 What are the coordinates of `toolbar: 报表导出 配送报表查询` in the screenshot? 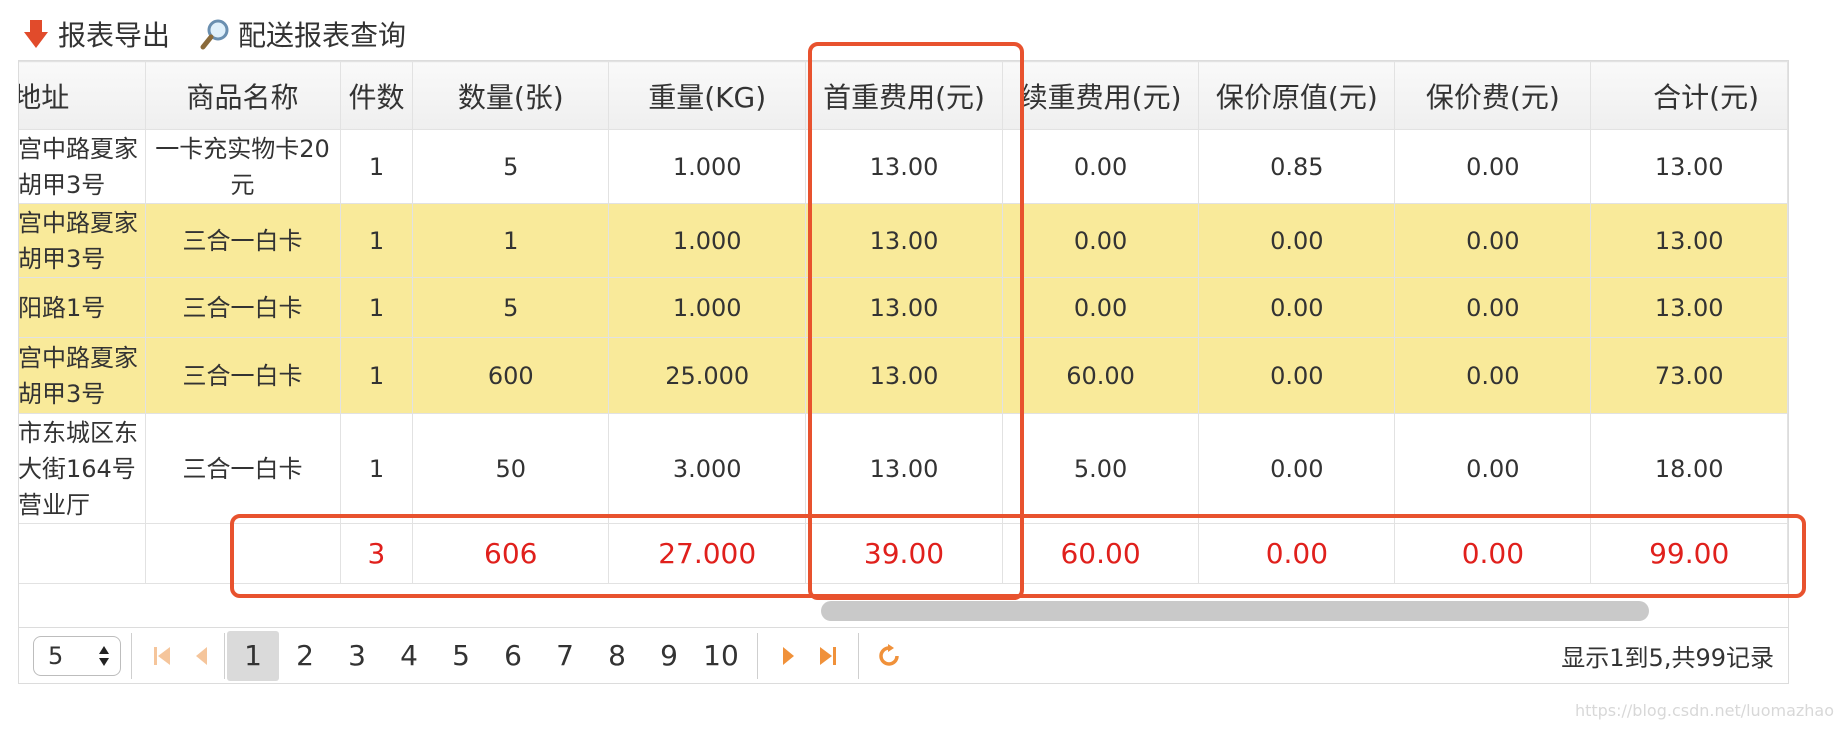 It's located at (229, 34).